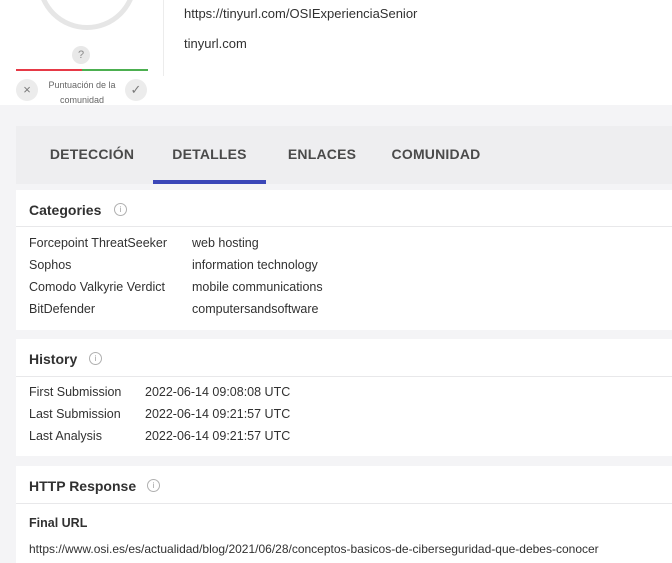 This screenshot has height=563, width=672. I want to click on category-source: Comodo Valkyrie Verdict, so click(97, 287).